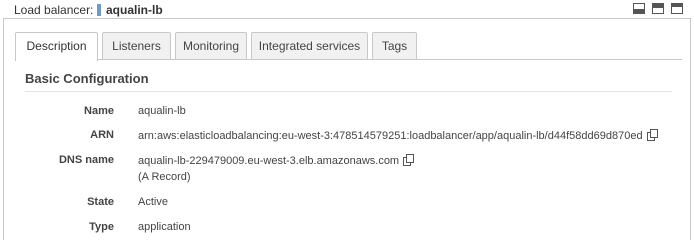  What do you see at coordinates (211, 46) in the screenshot?
I see `tab-monitoring: Monitoring` at bounding box center [211, 46].